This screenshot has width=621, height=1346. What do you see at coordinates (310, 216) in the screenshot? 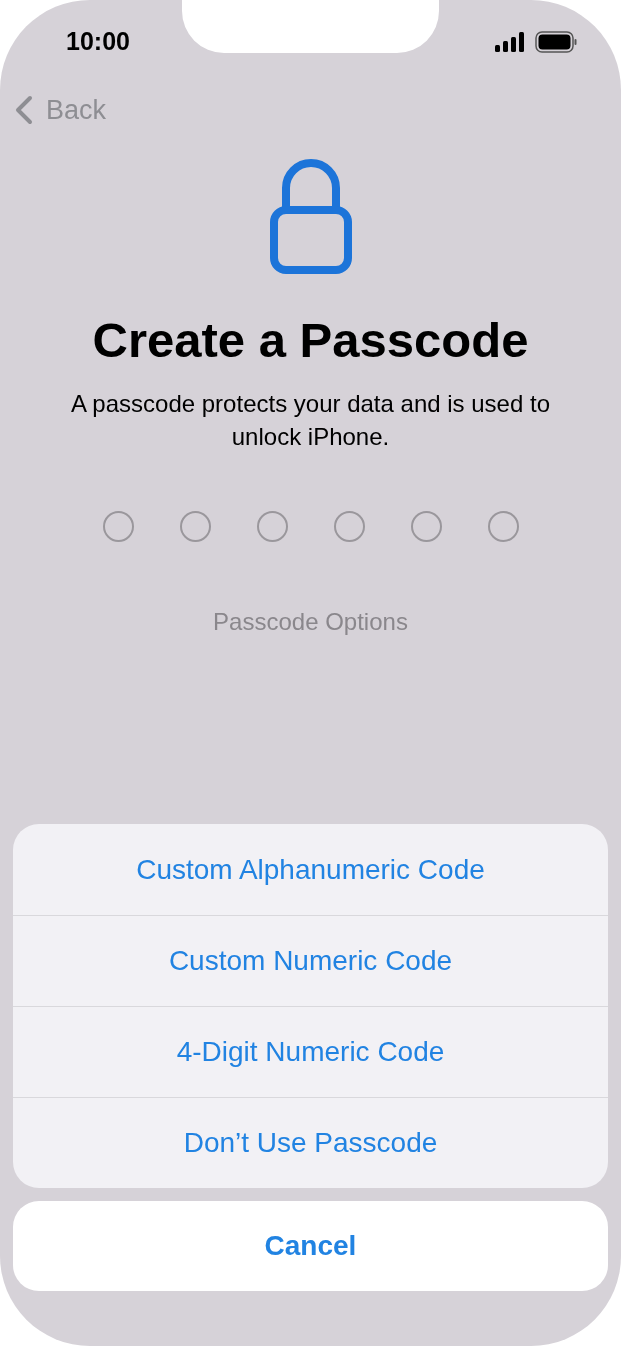
I see `lock-icon` at bounding box center [310, 216].